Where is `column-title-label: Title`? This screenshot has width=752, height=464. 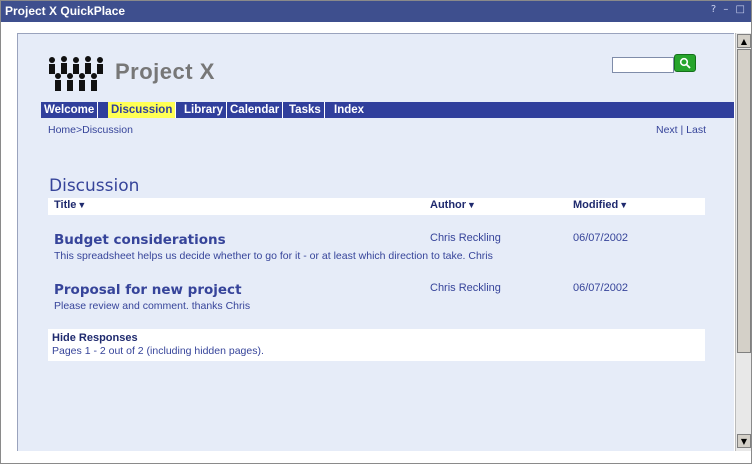 column-title-label: Title is located at coordinates (65, 205).